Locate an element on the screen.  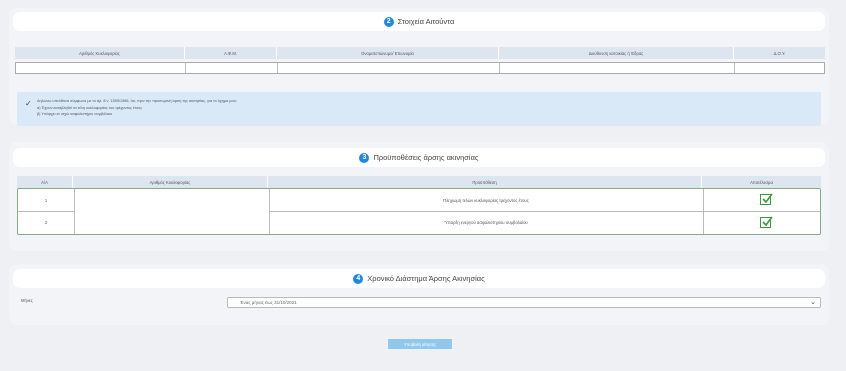
col-aa: Α/Α is located at coordinates (45, 182).